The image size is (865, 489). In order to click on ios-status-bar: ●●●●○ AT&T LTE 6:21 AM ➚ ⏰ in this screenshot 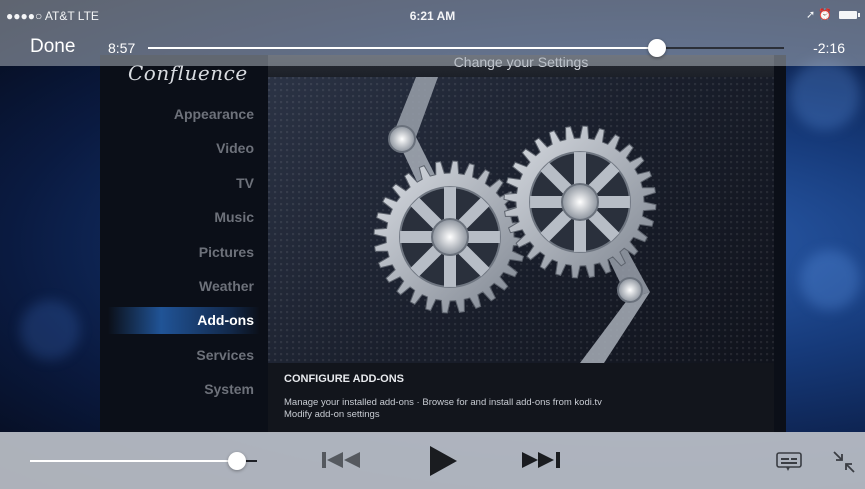, I will do `click(432, 15)`.